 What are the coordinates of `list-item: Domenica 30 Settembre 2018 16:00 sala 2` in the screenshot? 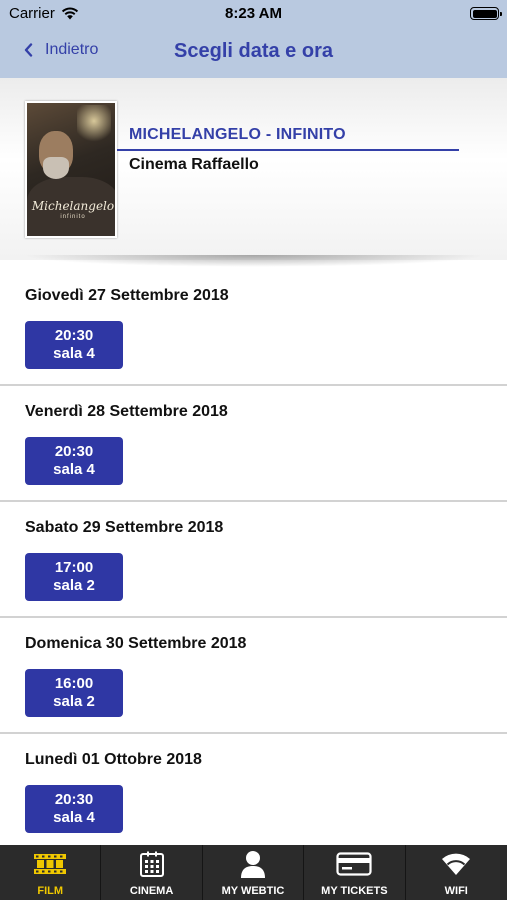 It's located at (253, 676).